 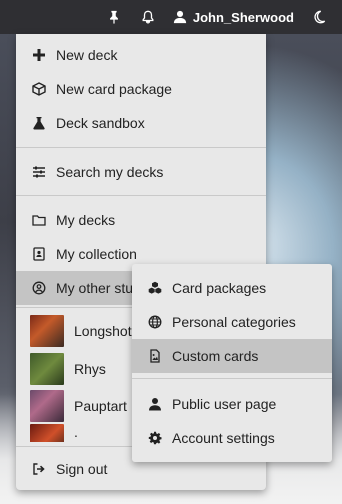 What do you see at coordinates (90, 369) in the screenshot?
I see `deck-name: Rhys` at bounding box center [90, 369].